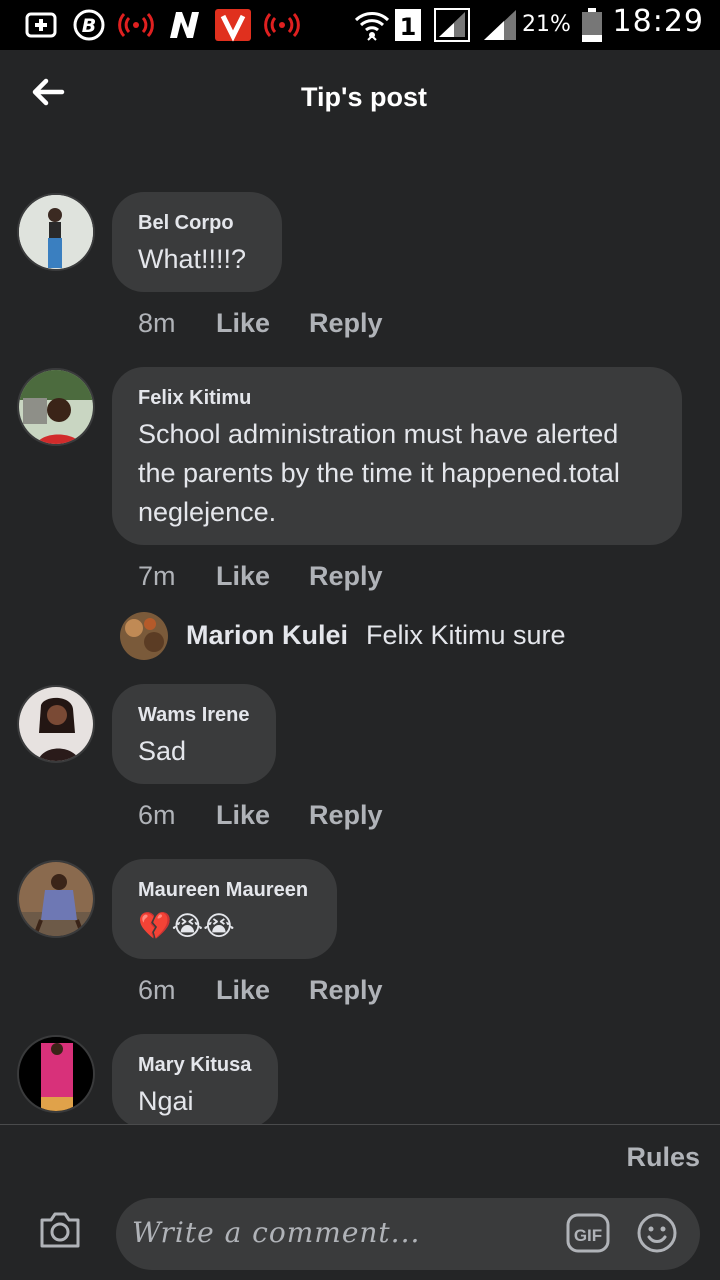  I want to click on clock: 18:29, so click(658, 21).